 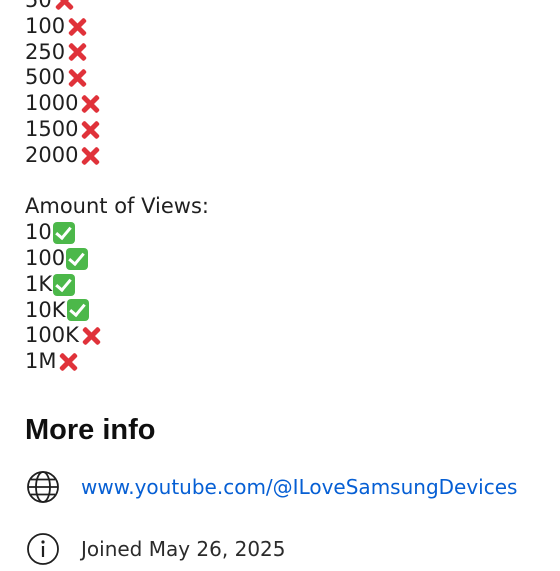 I want to click on info-icon, so click(x=43, y=549).